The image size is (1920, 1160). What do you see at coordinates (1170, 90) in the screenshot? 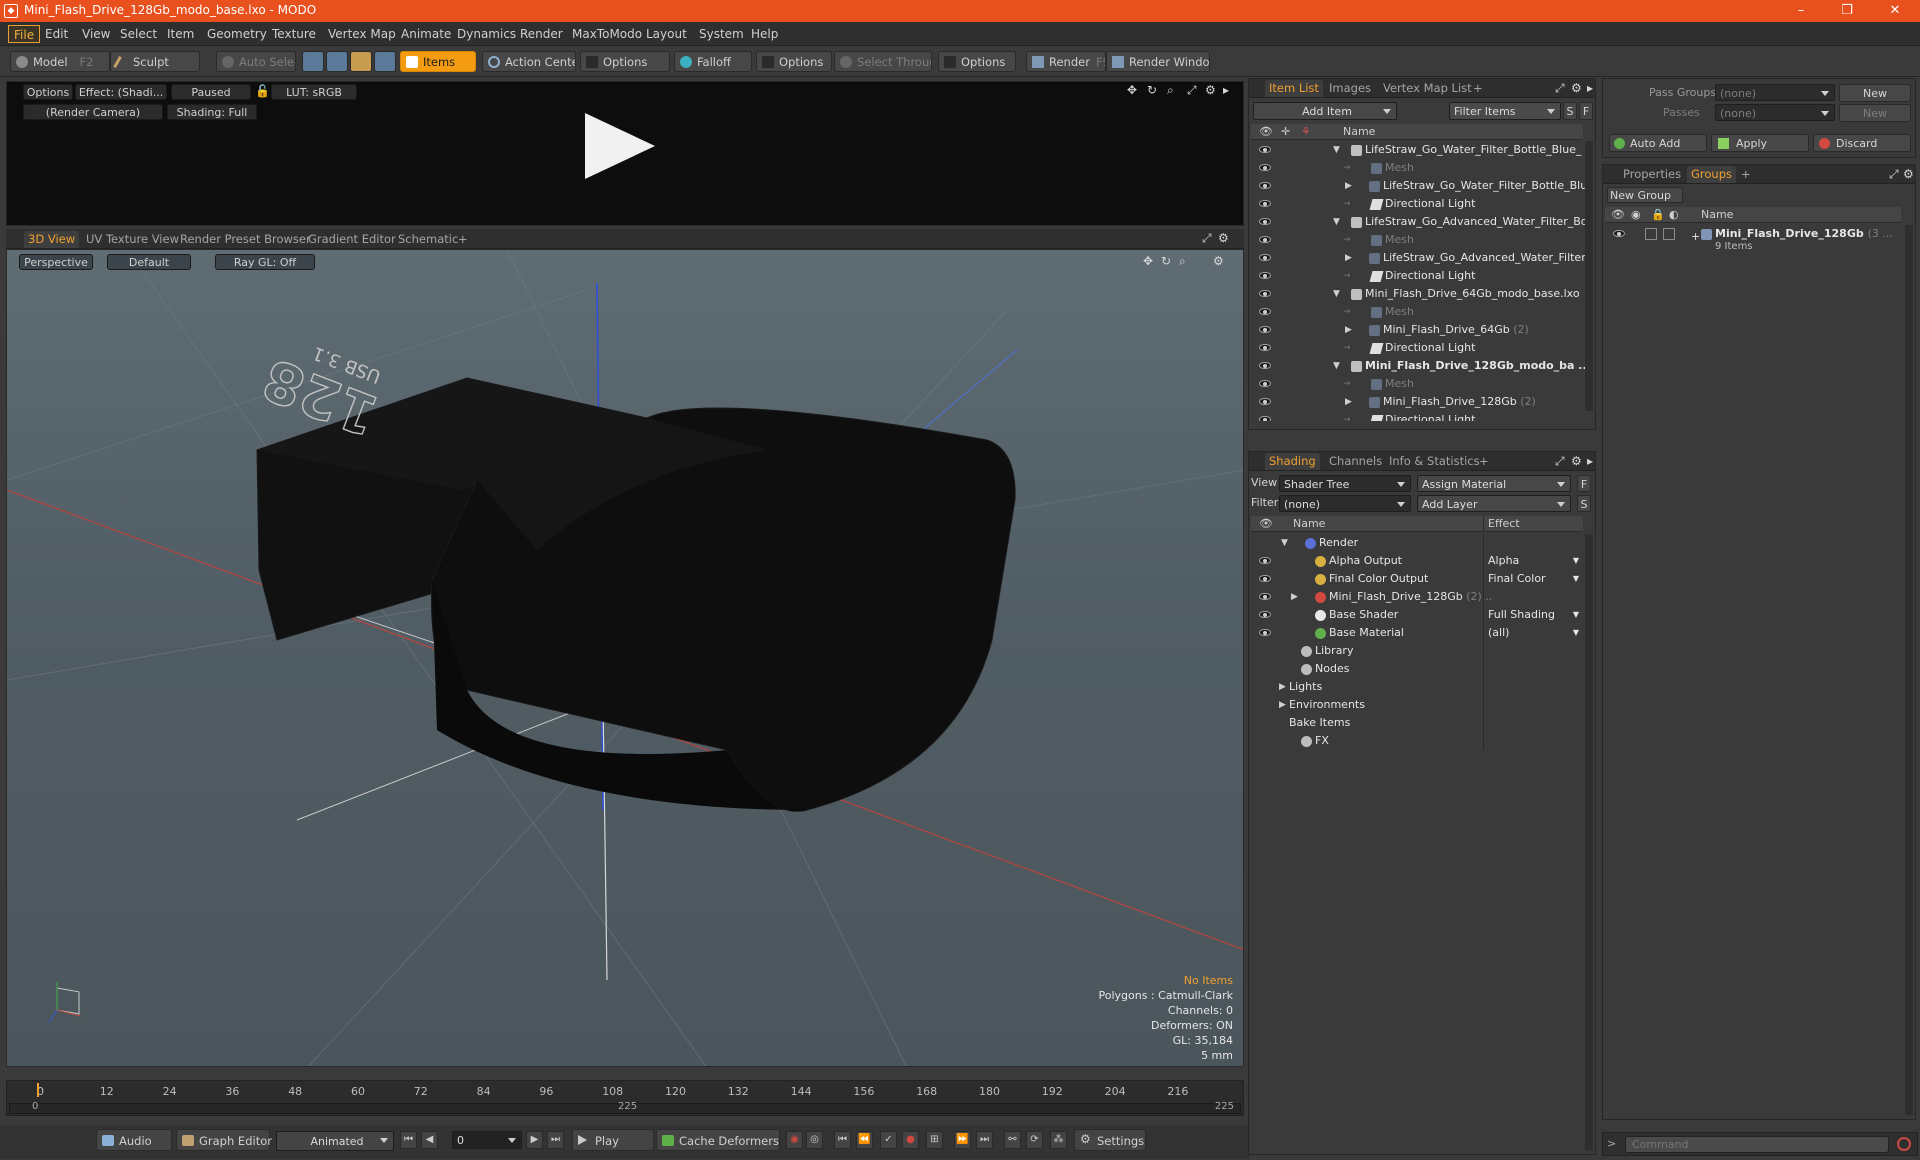
I see `zoom-icon: ⌕` at bounding box center [1170, 90].